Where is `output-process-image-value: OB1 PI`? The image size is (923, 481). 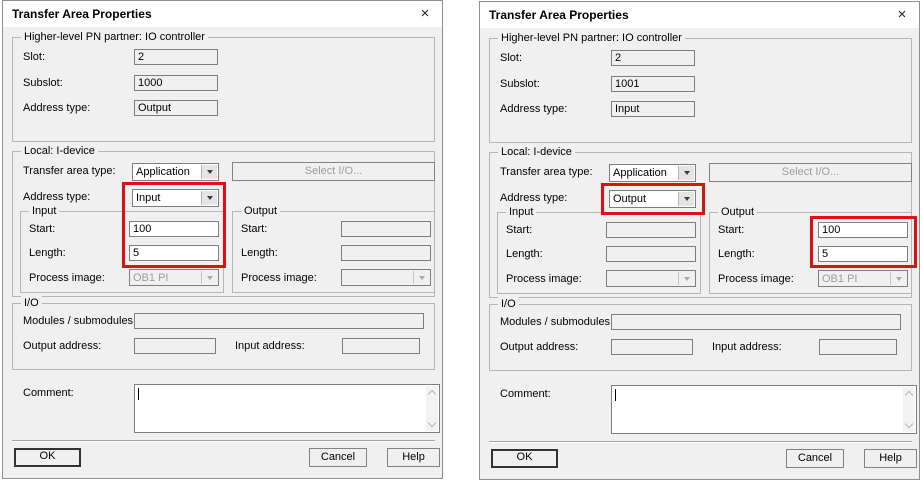 output-process-image-value: OB1 PI is located at coordinates (840, 279).